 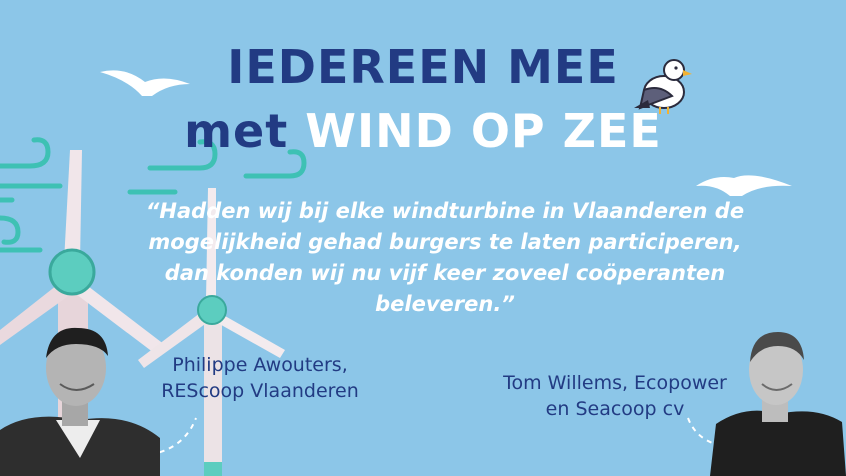 What do you see at coordinates (615, 396) in the screenshot?
I see `speaker-right: Tom Willems, Ecopower en Seacoop cv` at bounding box center [615, 396].